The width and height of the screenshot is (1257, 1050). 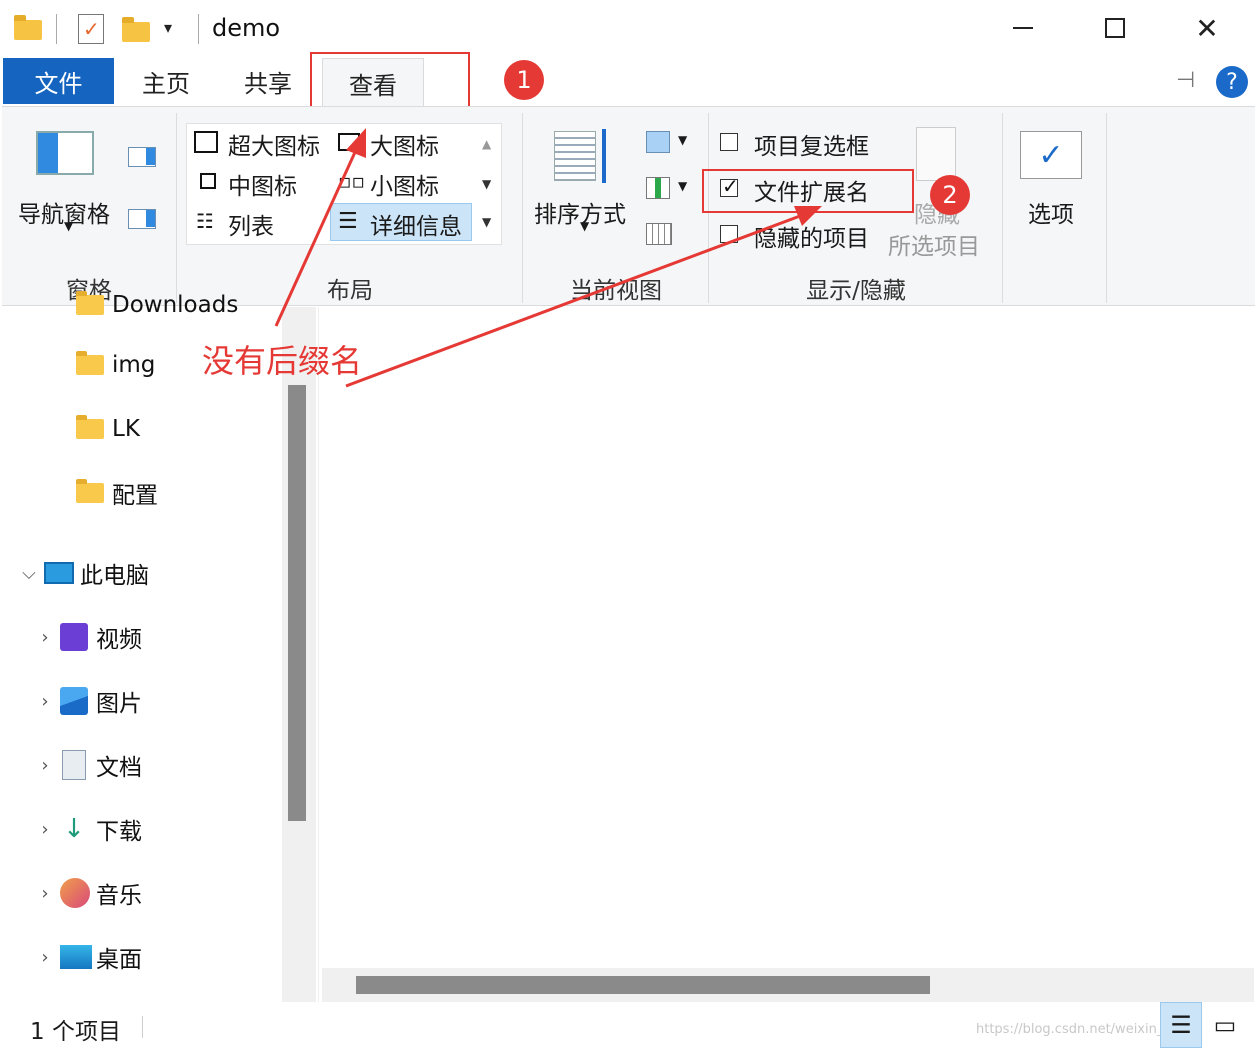 I want to click on annotation-arrows, so click(x=548, y=258).